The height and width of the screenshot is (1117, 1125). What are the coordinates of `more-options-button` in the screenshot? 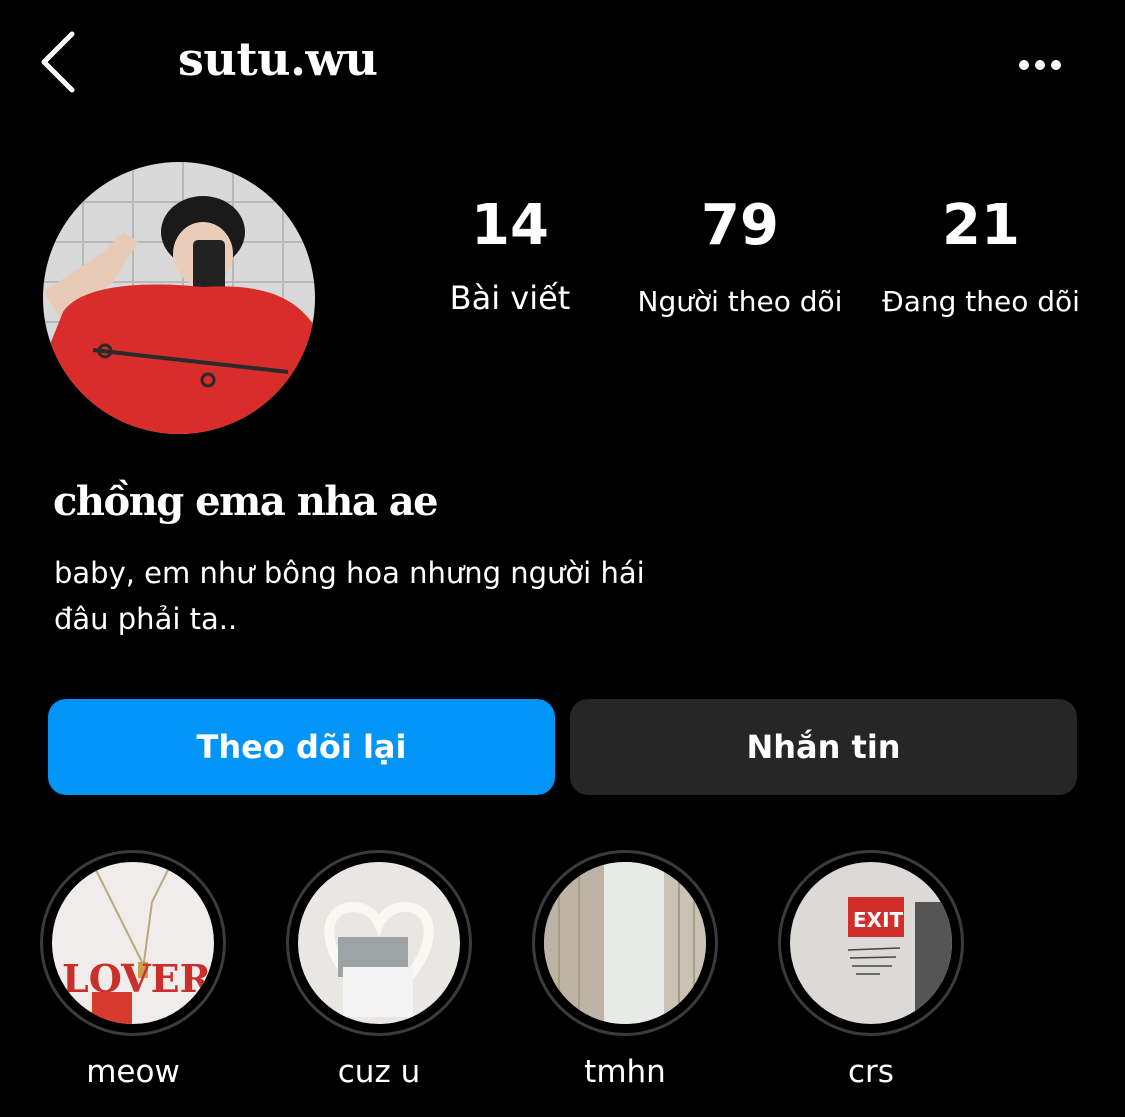 It's located at (1040, 65).